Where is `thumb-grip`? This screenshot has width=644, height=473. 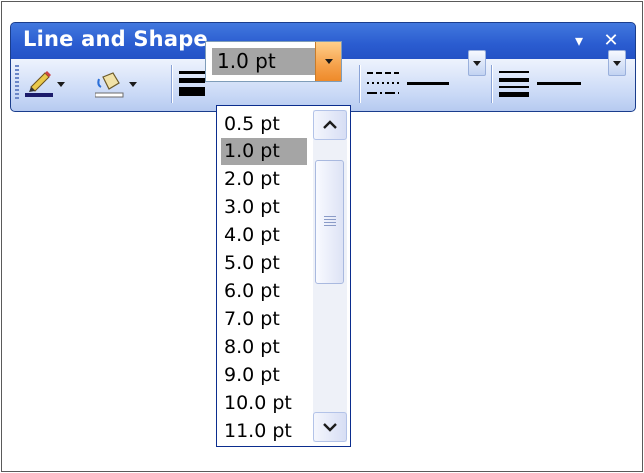 thumb-grip is located at coordinates (330, 221).